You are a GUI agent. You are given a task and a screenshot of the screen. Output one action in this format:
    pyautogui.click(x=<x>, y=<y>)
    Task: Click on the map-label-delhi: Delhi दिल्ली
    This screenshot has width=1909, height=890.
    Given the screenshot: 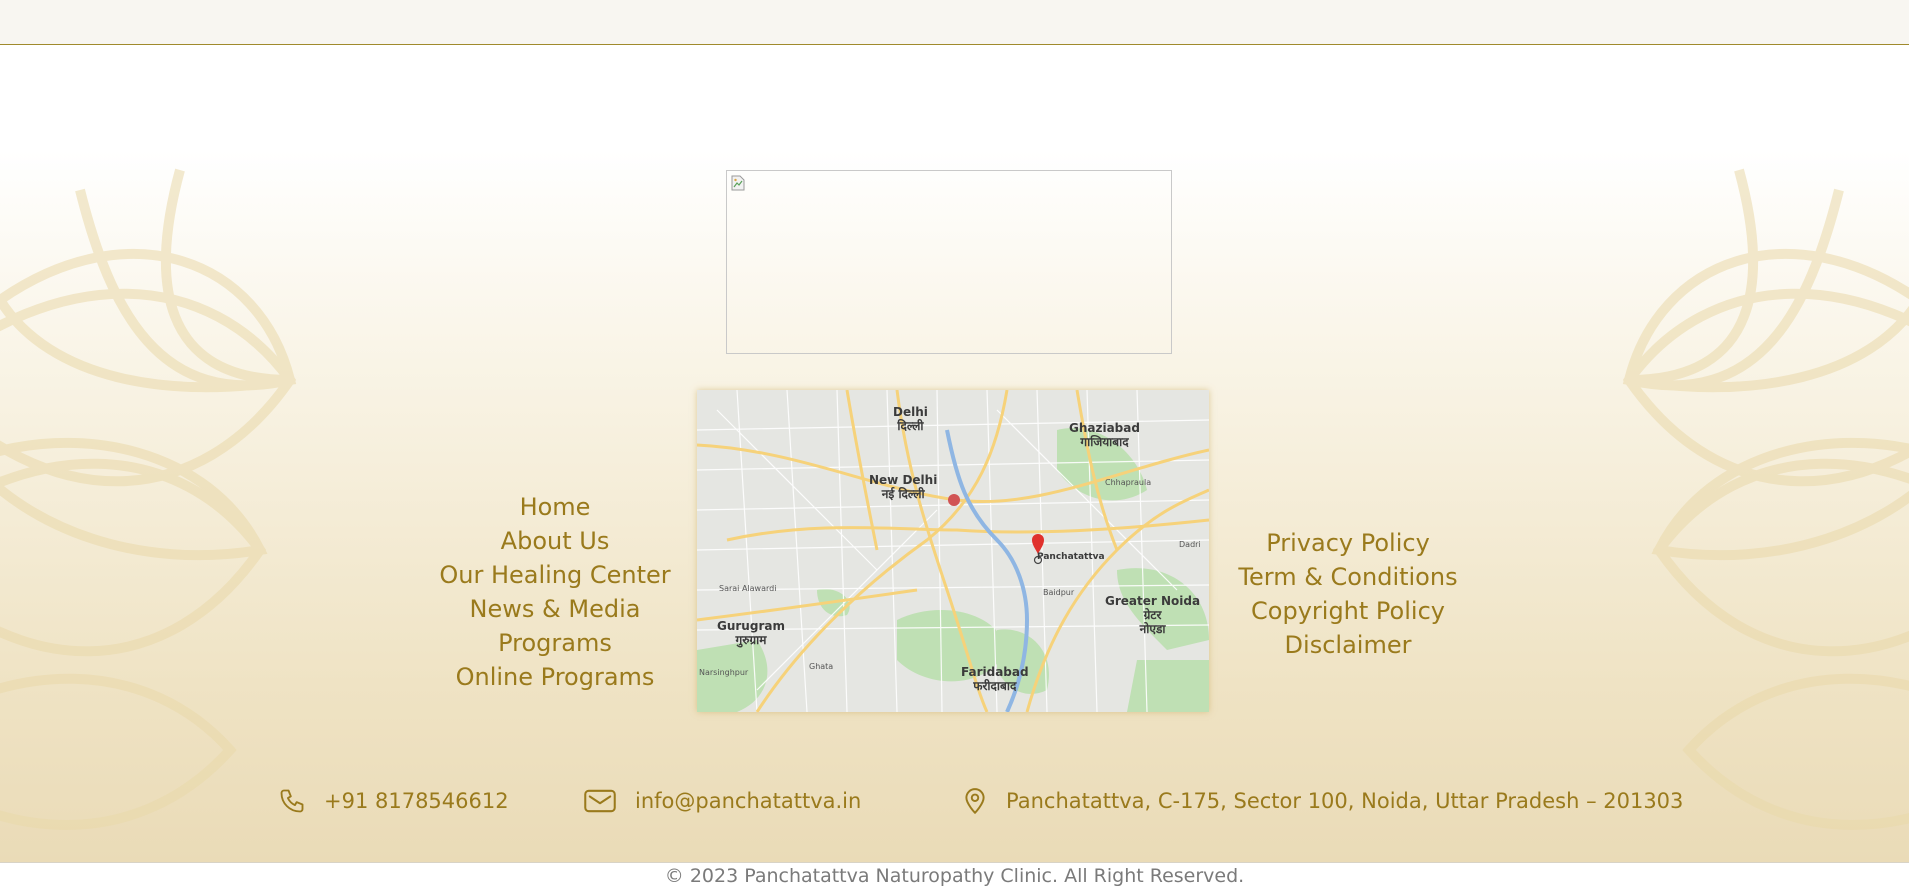 What is the action you would take?
    pyautogui.click(x=910, y=419)
    